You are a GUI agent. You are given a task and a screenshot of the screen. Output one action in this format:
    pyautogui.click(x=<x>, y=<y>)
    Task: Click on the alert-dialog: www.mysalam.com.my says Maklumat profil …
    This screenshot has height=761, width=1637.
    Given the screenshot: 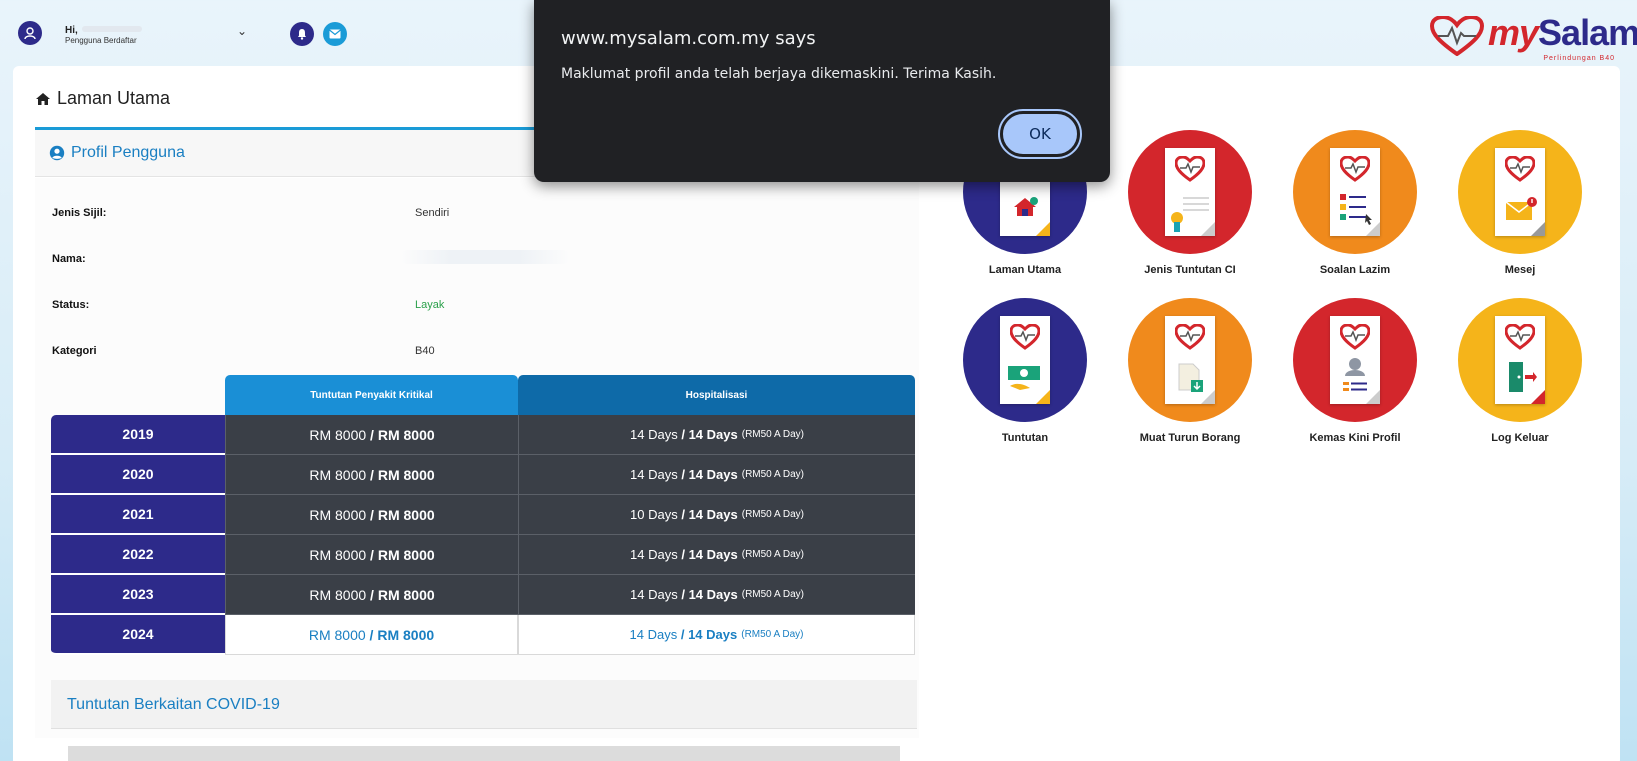 What is the action you would take?
    pyautogui.click(x=822, y=91)
    